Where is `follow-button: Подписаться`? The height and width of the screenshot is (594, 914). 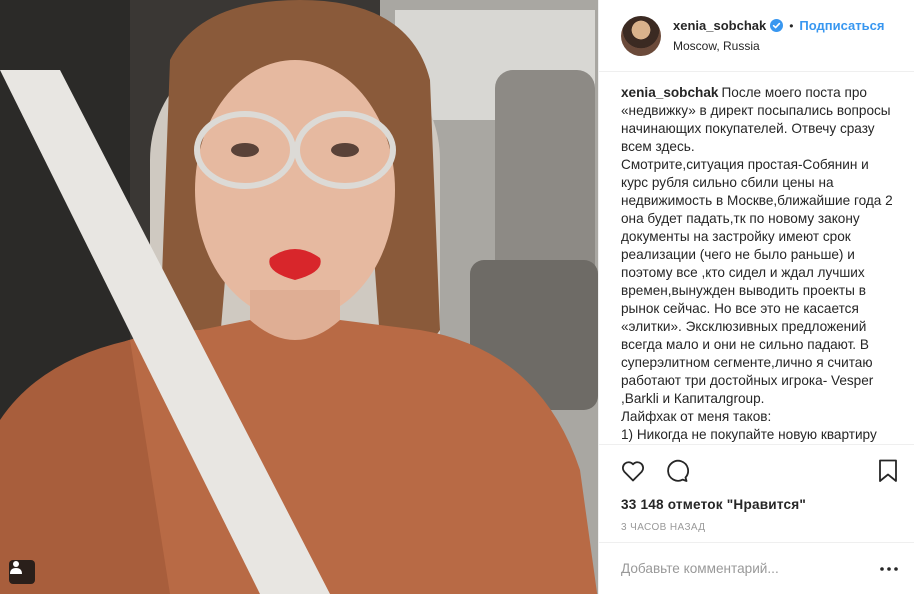
follow-button: Подписаться is located at coordinates (841, 26).